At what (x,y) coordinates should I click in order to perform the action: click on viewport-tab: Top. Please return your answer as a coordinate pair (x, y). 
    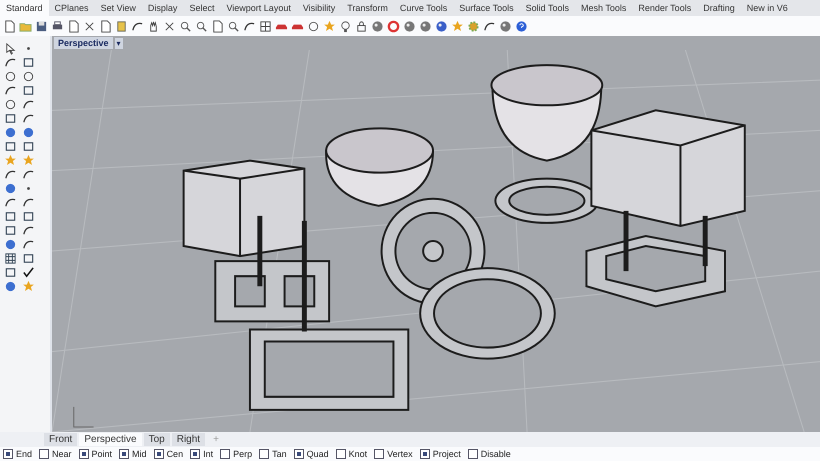
    Looking at the image, I should click on (157, 439).